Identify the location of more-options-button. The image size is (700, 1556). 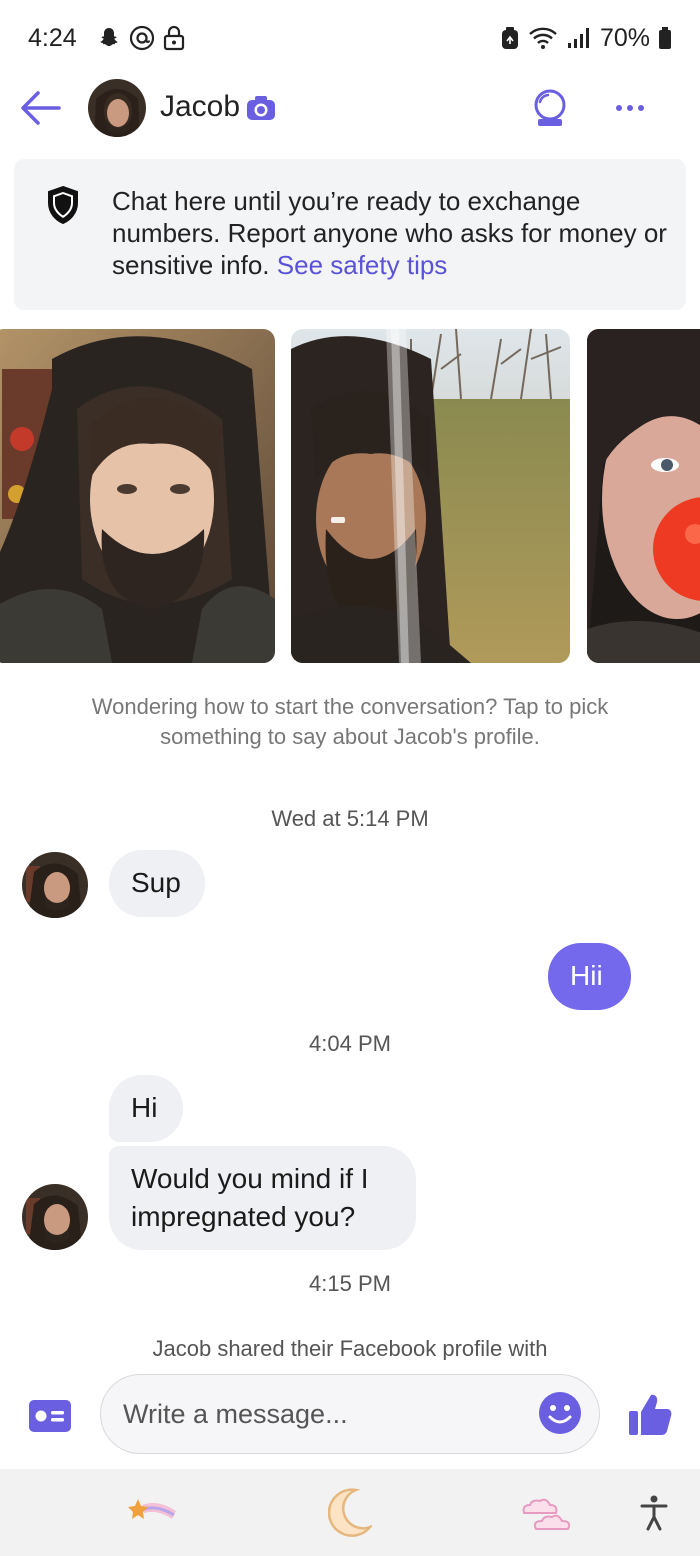
(630, 108).